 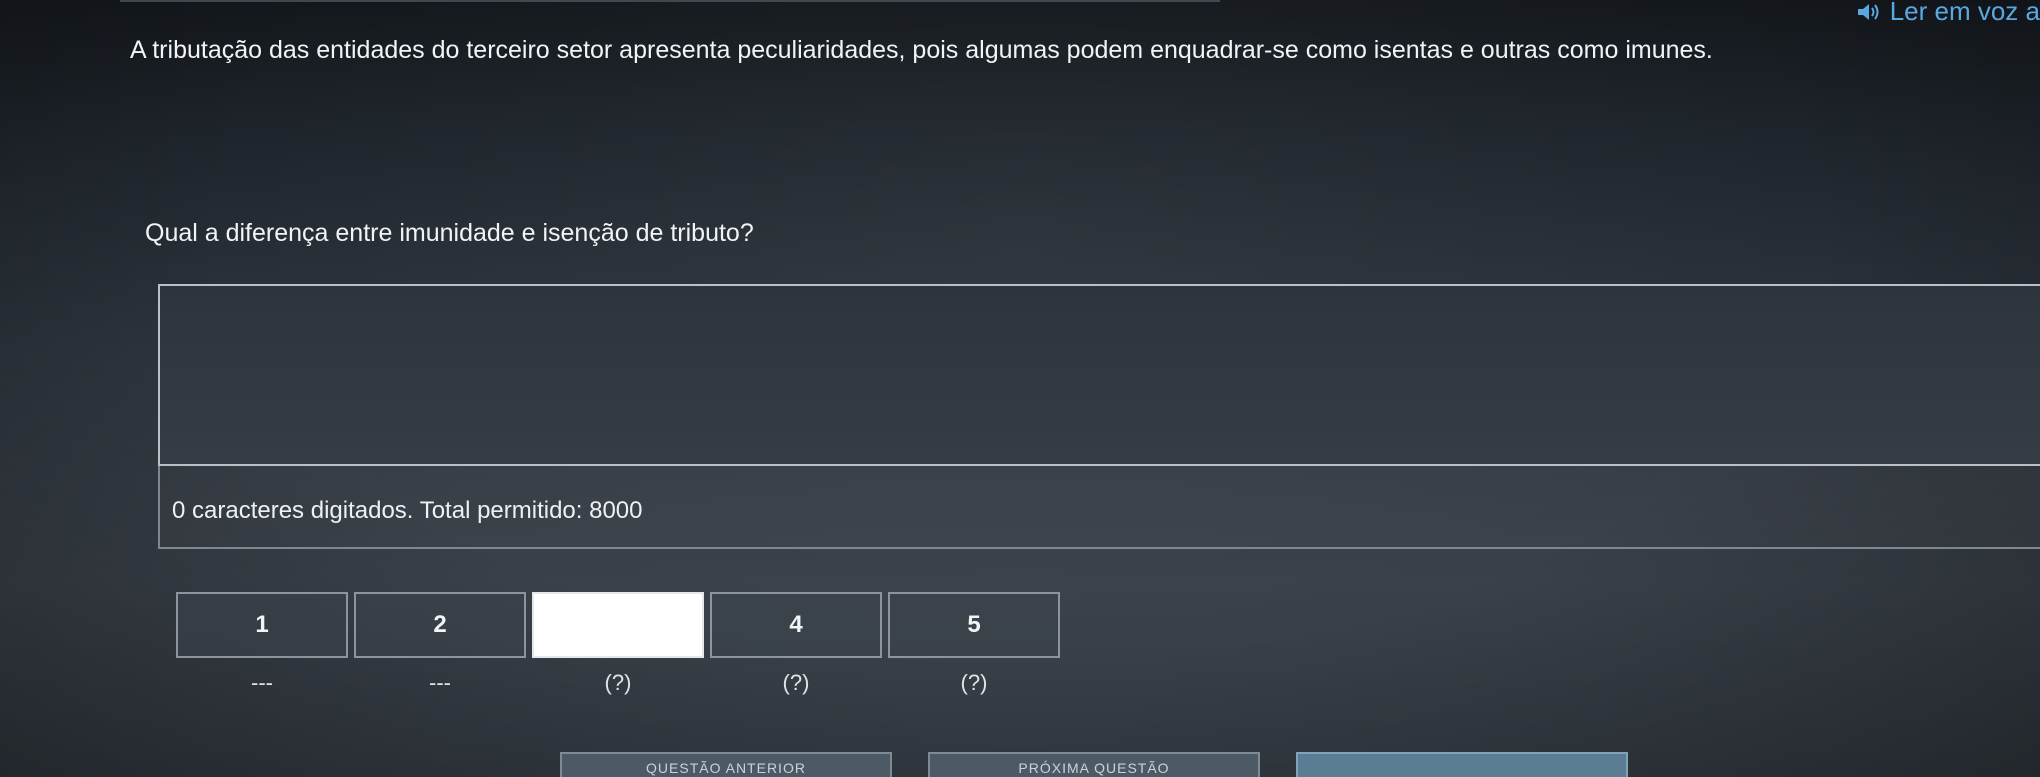 I want to click on pager-item: (?), so click(x=618, y=645).